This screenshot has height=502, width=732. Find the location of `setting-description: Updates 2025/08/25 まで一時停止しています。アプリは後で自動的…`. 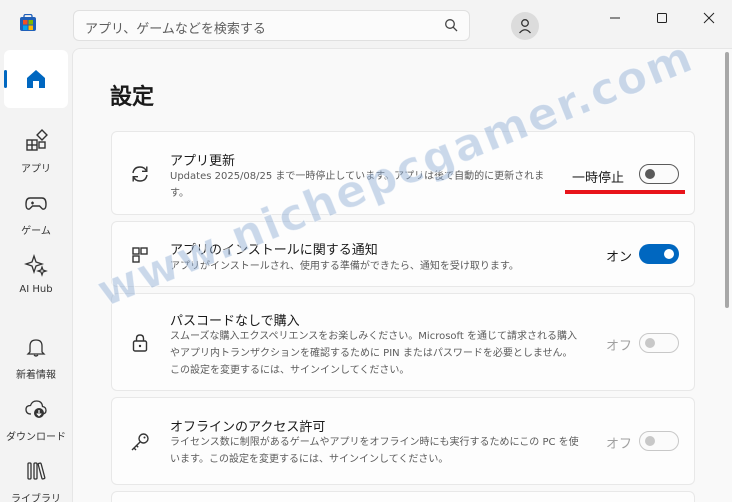

setting-description: Updates 2025/08/25 まで一時停止しています。アプリは後で自動的… is located at coordinates (357, 185).